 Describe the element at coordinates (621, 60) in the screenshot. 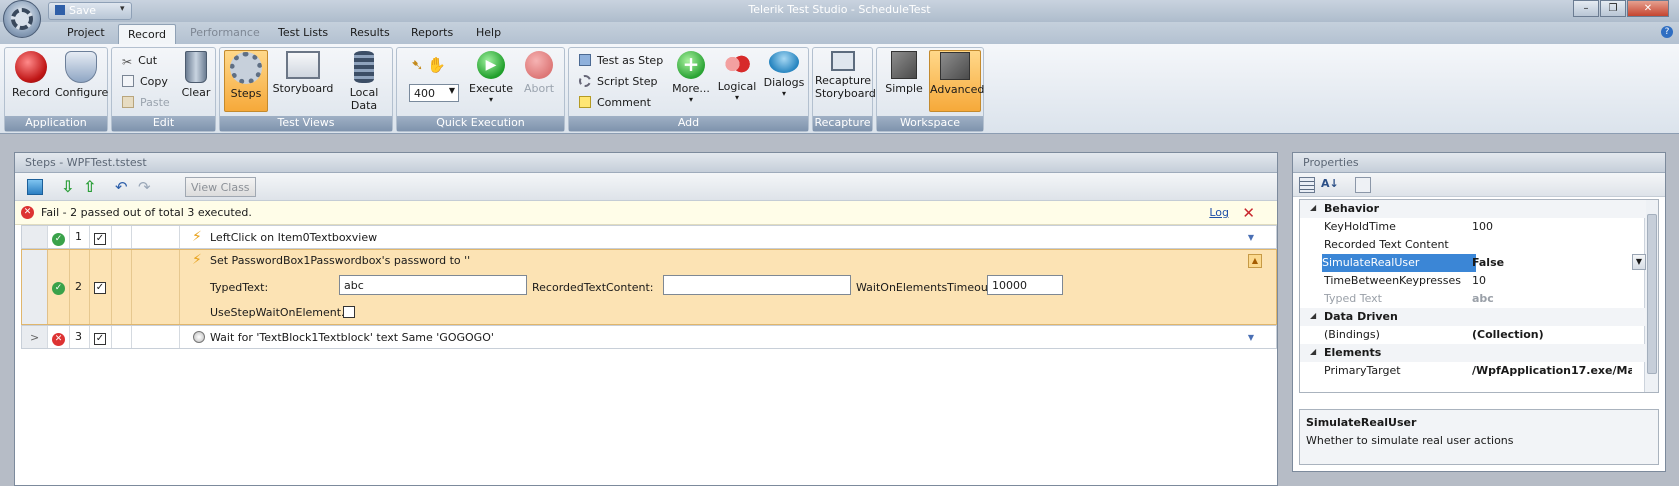

I see `test-as-step-button: Test as Step` at that location.